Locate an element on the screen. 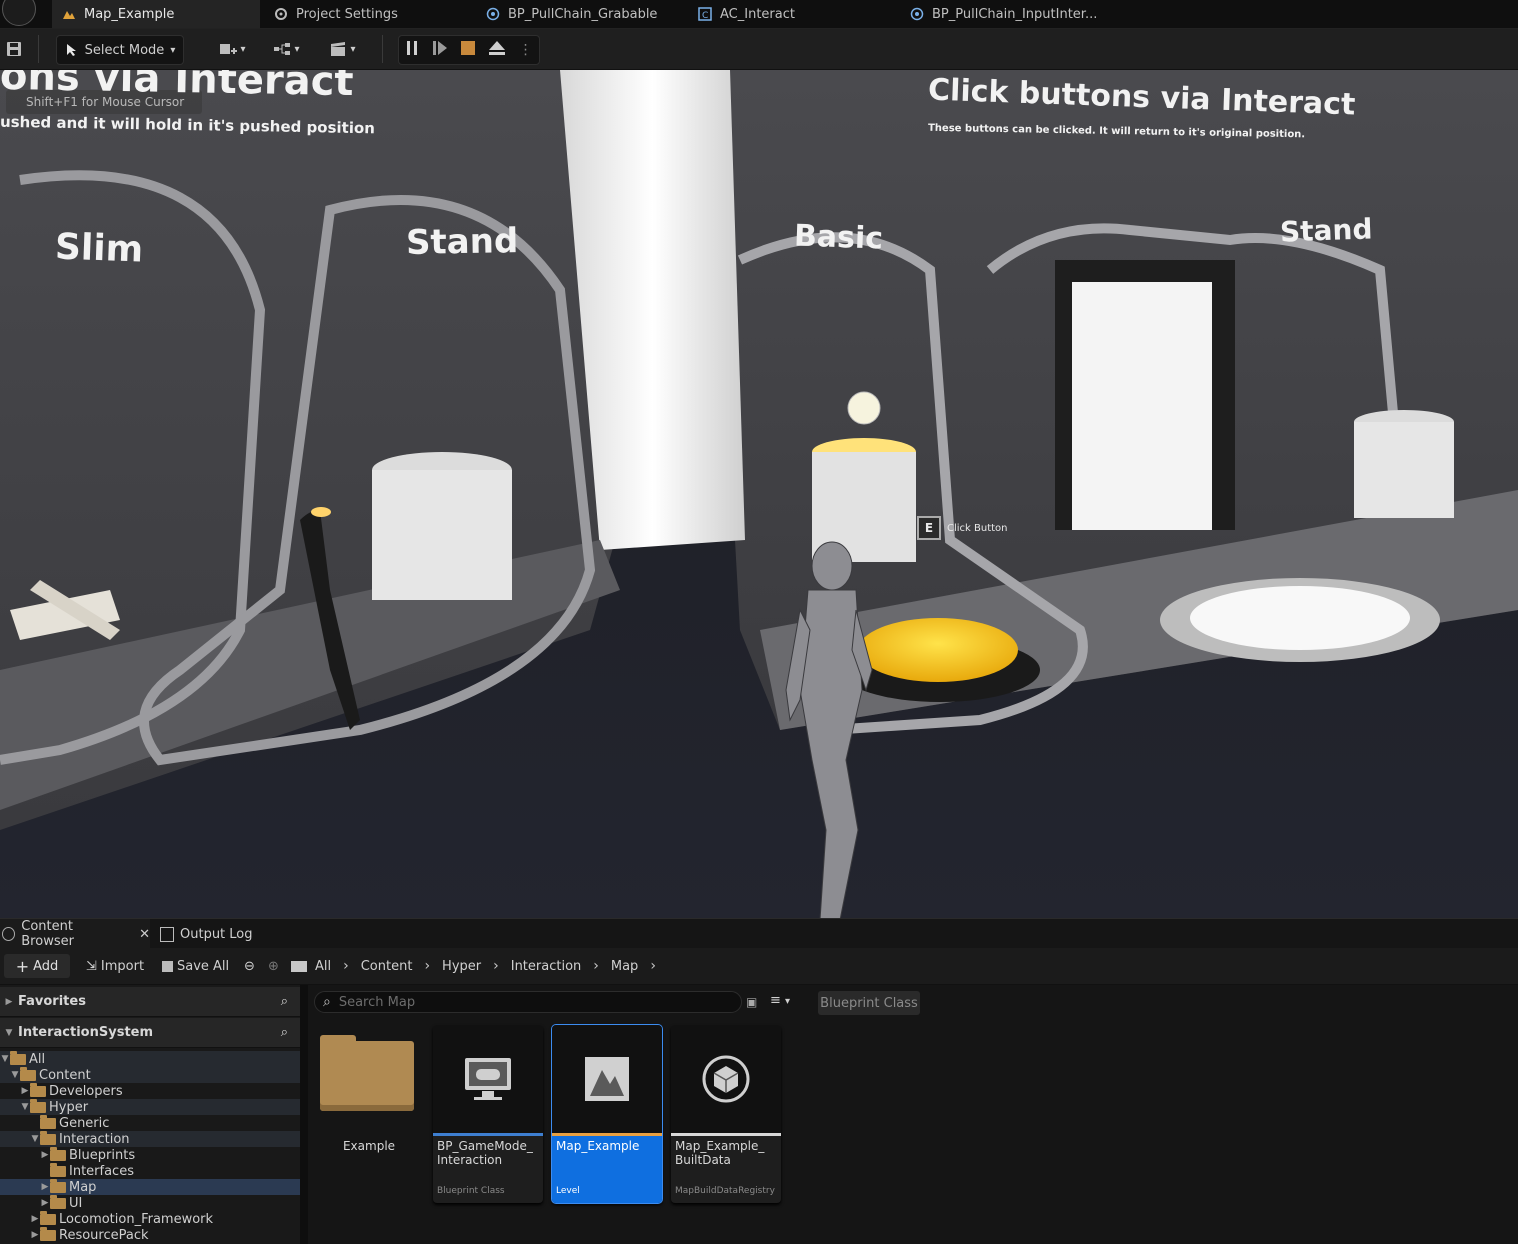  interaction-prompt: E Click Button is located at coordinates (962, 528).